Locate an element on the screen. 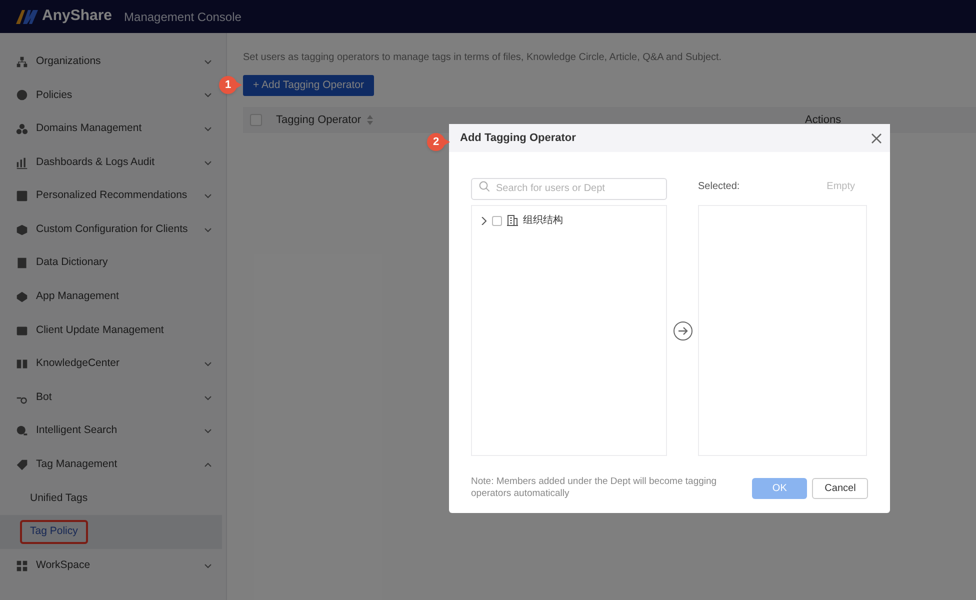 This screenshot has height=600, width=976. console-title: Management Console is located at coordinates (183, 17).